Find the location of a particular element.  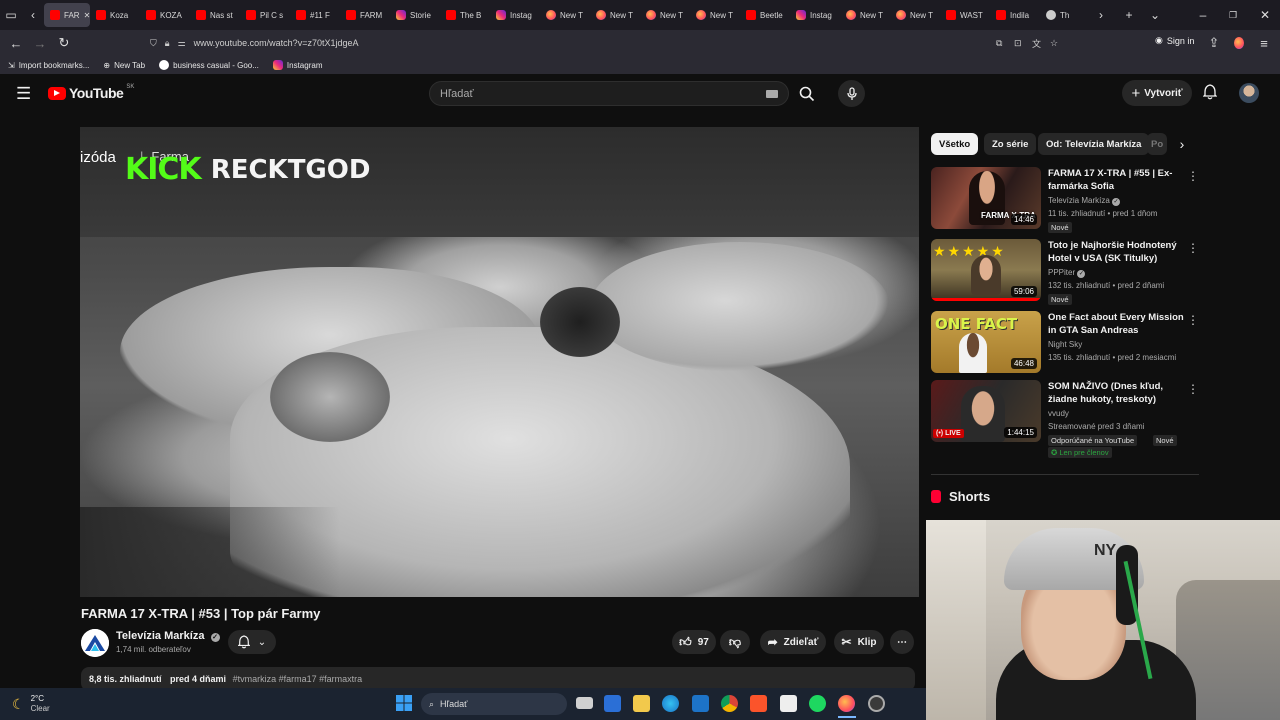

like-button: 👍︎ 97 is located at coordinates (694, 642).